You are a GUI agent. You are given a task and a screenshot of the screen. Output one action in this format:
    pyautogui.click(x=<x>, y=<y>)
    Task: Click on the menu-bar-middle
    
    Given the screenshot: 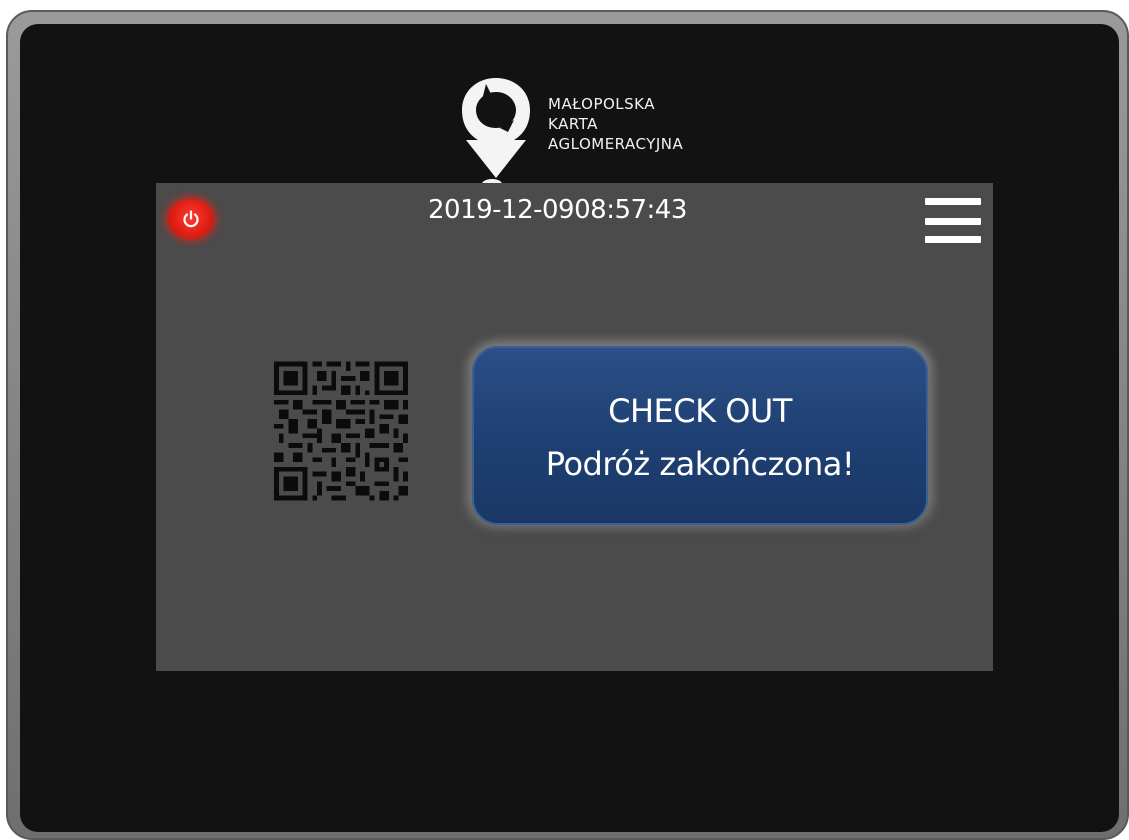 What is the action you would take?
    pyautogui.click(x=953, y=221)
    